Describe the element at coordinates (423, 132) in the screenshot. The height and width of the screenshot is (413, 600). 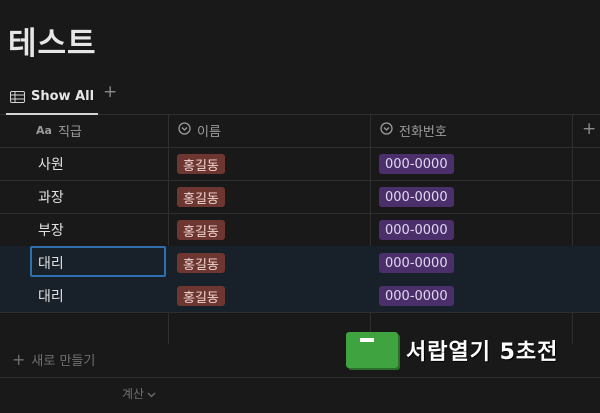
I see `column-label: 전화번호` at that location.